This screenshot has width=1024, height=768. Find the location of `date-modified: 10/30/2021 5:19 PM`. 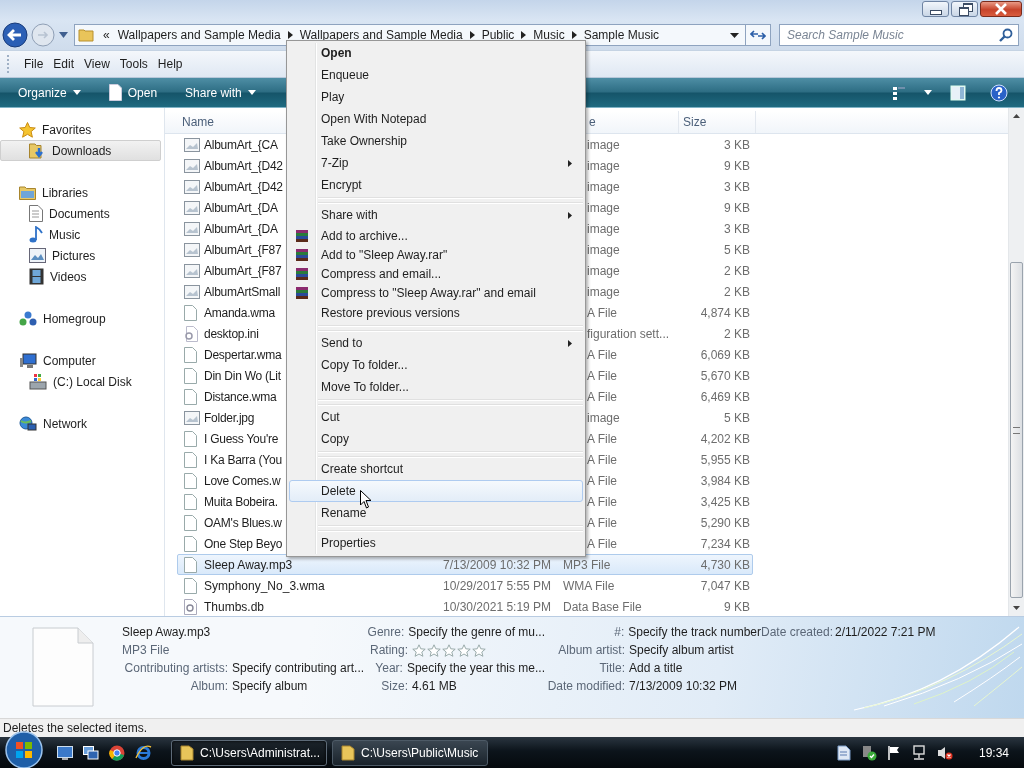

date-modified: 10/30/2021 5:19 PM is located at coordinates (497, 606).